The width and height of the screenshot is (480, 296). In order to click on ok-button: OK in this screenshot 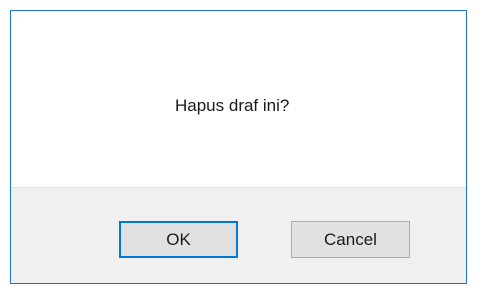, I will do `click(178, 239)`.